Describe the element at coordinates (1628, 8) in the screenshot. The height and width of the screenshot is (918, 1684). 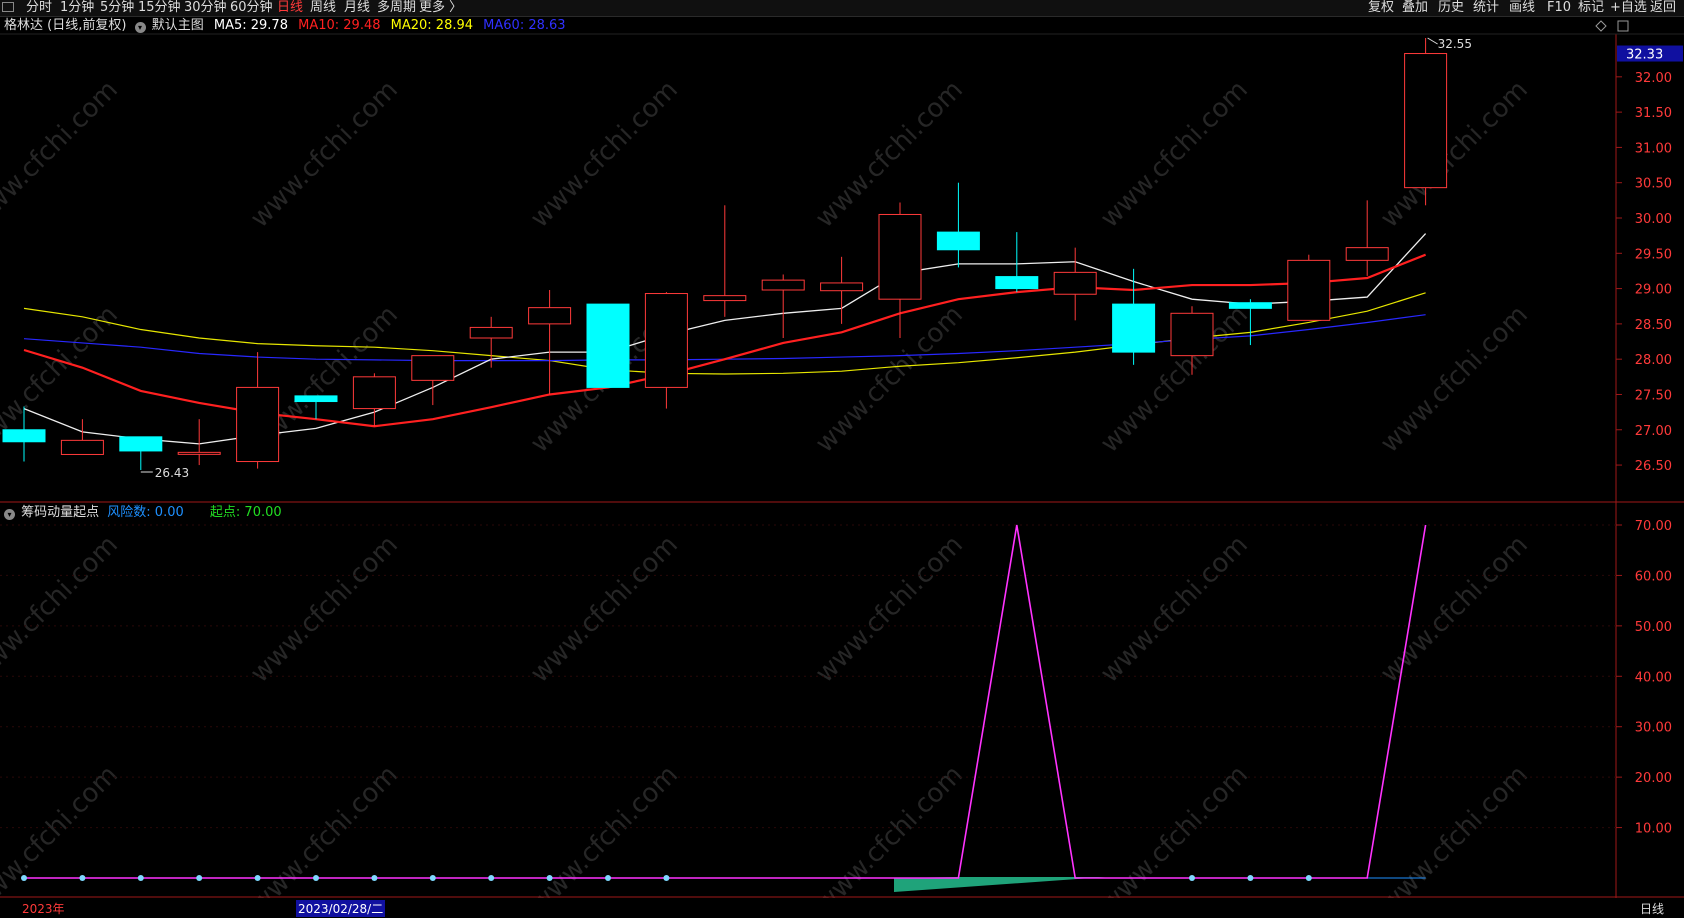
I see `toolbar-button-7: +自选` at that location.